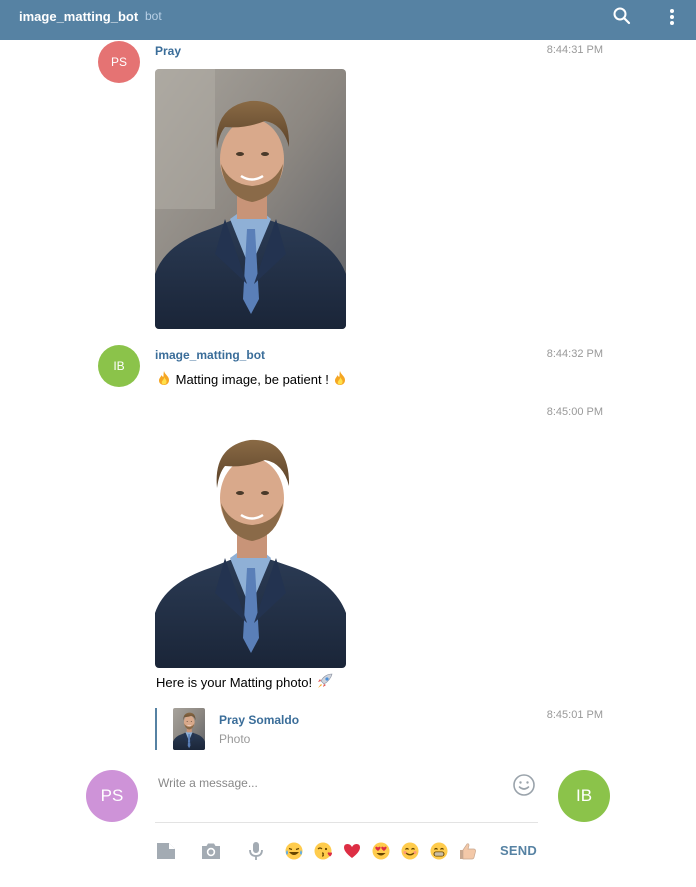 This screenshot has height=887, width=696. I want to click on matted-photo-message, so click(250, 538).